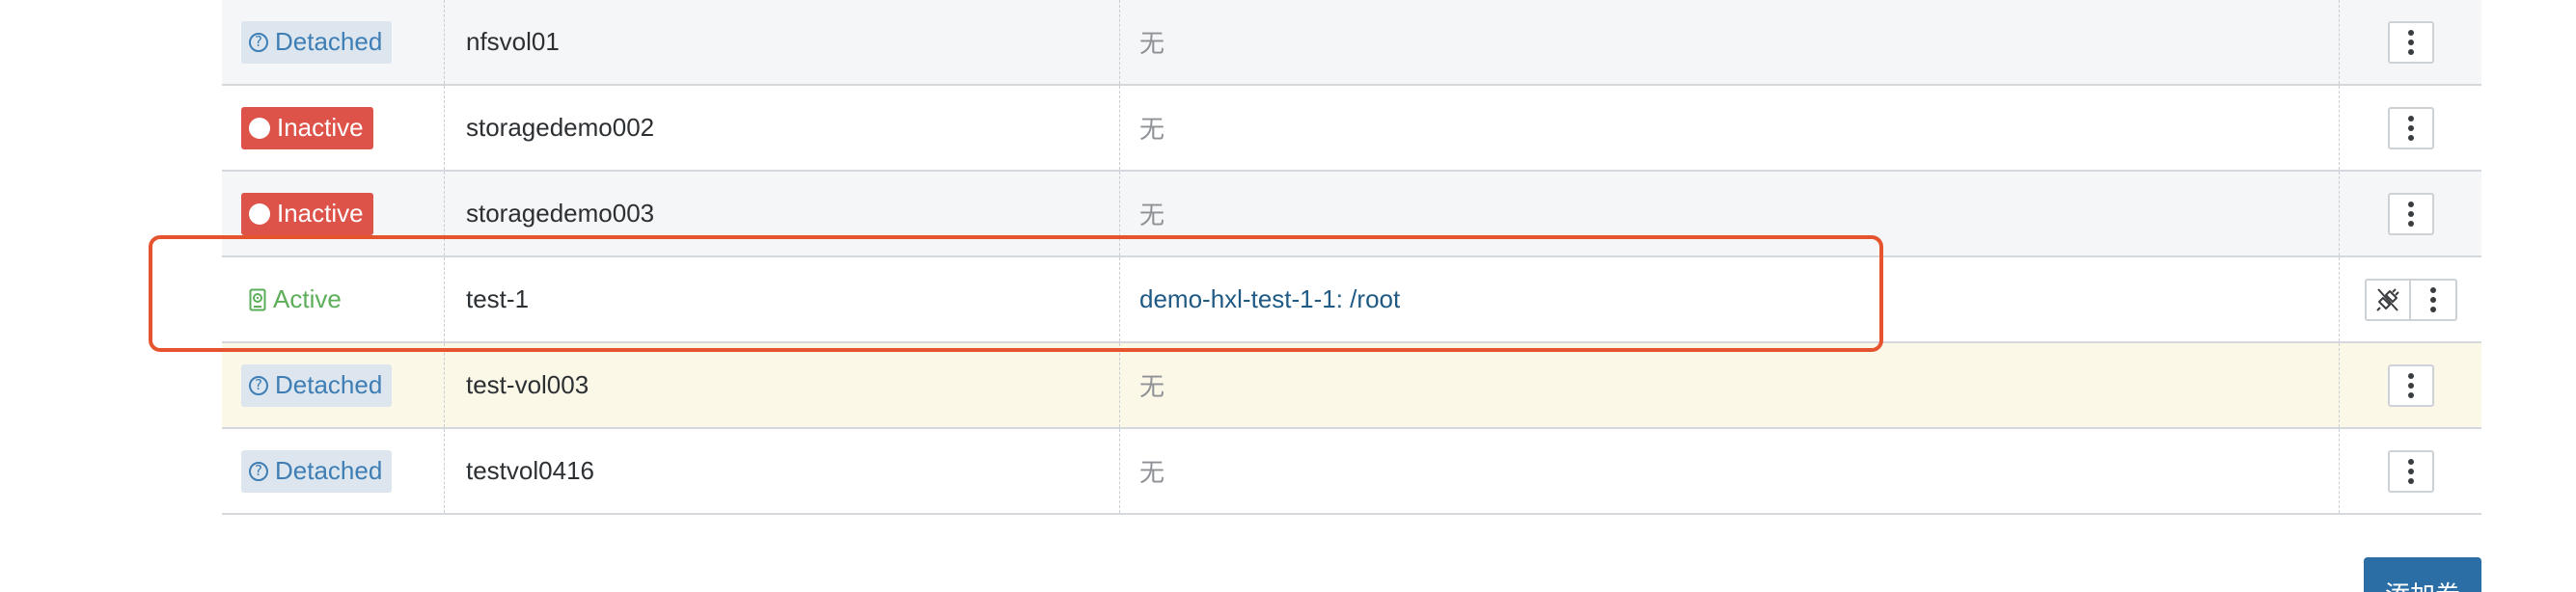 The width and height of the screenshot is (2576, 592). I want to click on volume-name: test-1, so click(781, 299).